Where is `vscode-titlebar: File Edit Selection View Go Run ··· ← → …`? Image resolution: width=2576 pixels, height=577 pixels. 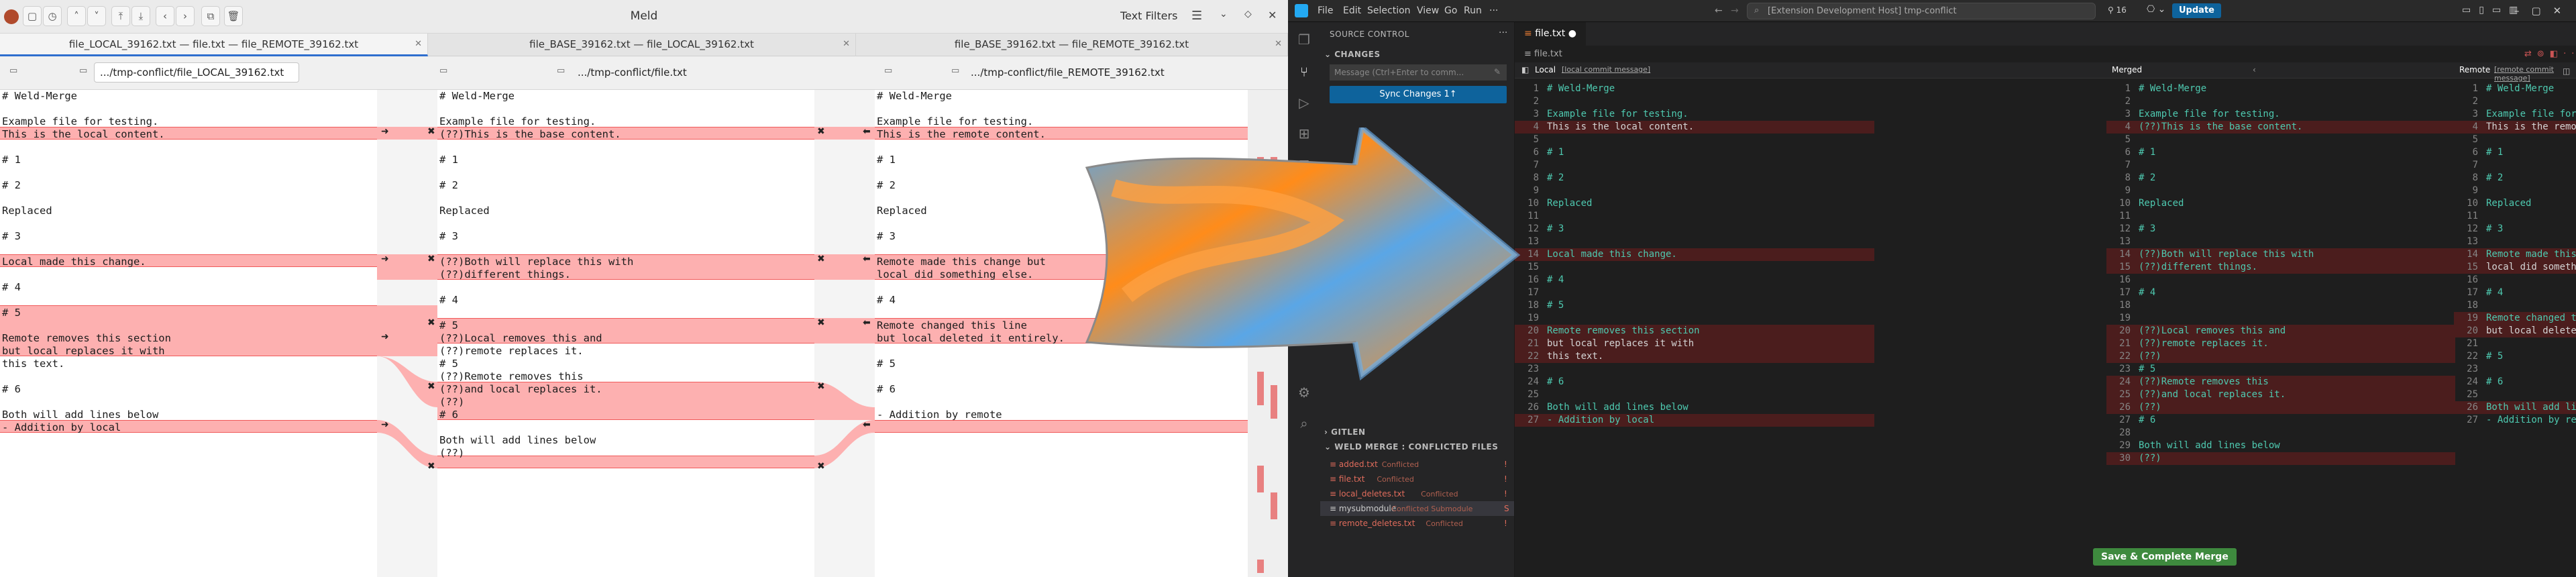
vscode-titlebar: File Edit Selection View Go Run ··· ← → … is located at coordinates (1932, 11).